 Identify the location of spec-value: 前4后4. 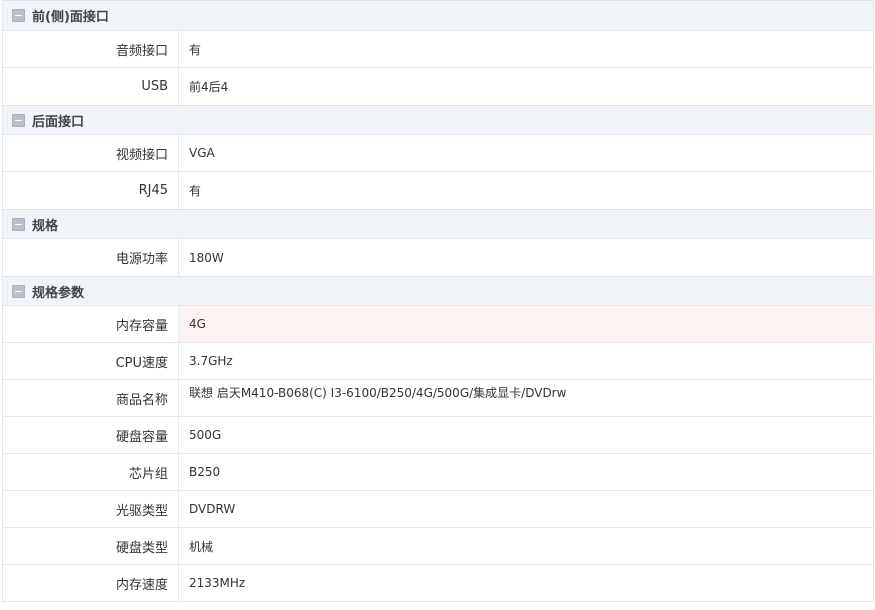
(209, 87).